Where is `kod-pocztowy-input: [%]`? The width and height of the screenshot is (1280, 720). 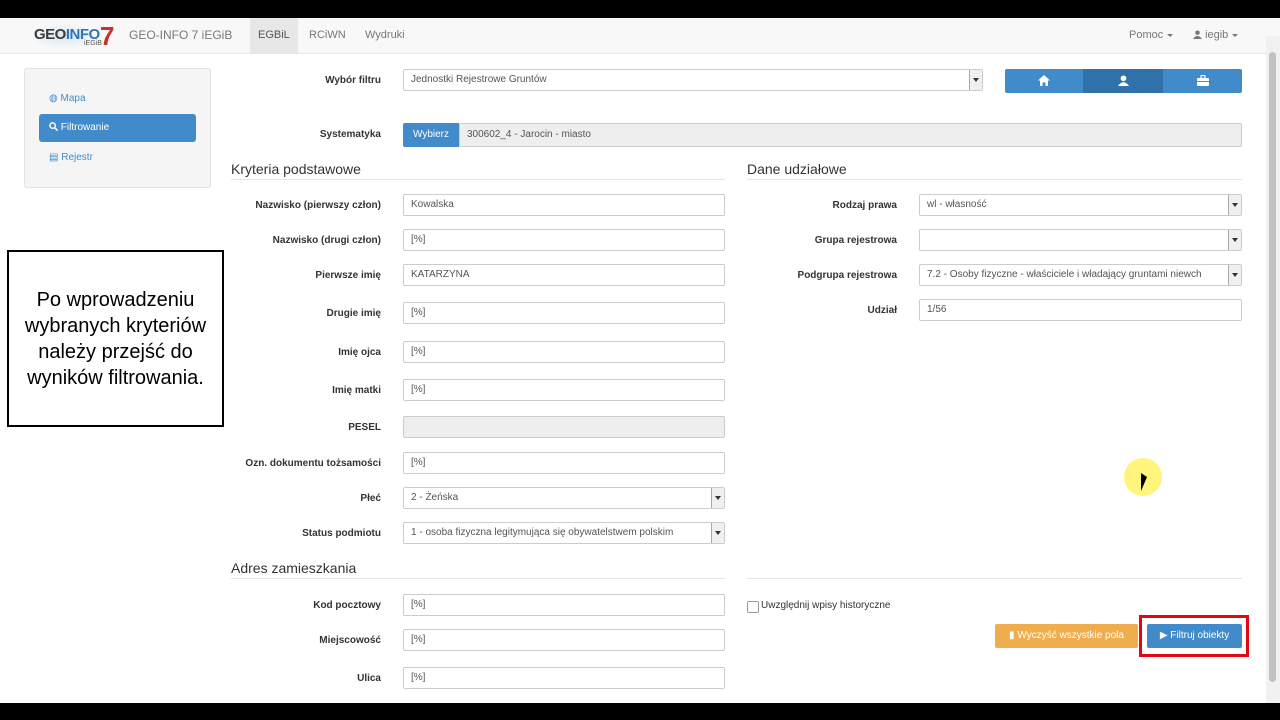
kod-pocztowy-input: [%] is located at coordinates (564, 605).